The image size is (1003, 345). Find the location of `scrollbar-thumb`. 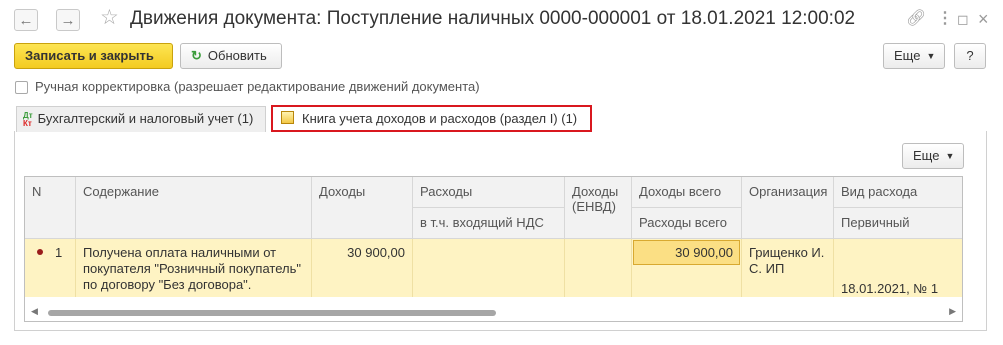

scrollbar-thumb is located at coordinates (272, 313).